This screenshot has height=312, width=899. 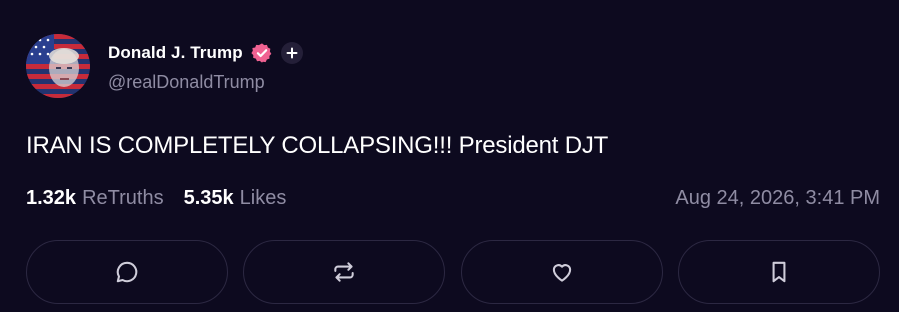 I want to click on plus-badge, so click(x=291, y=52).